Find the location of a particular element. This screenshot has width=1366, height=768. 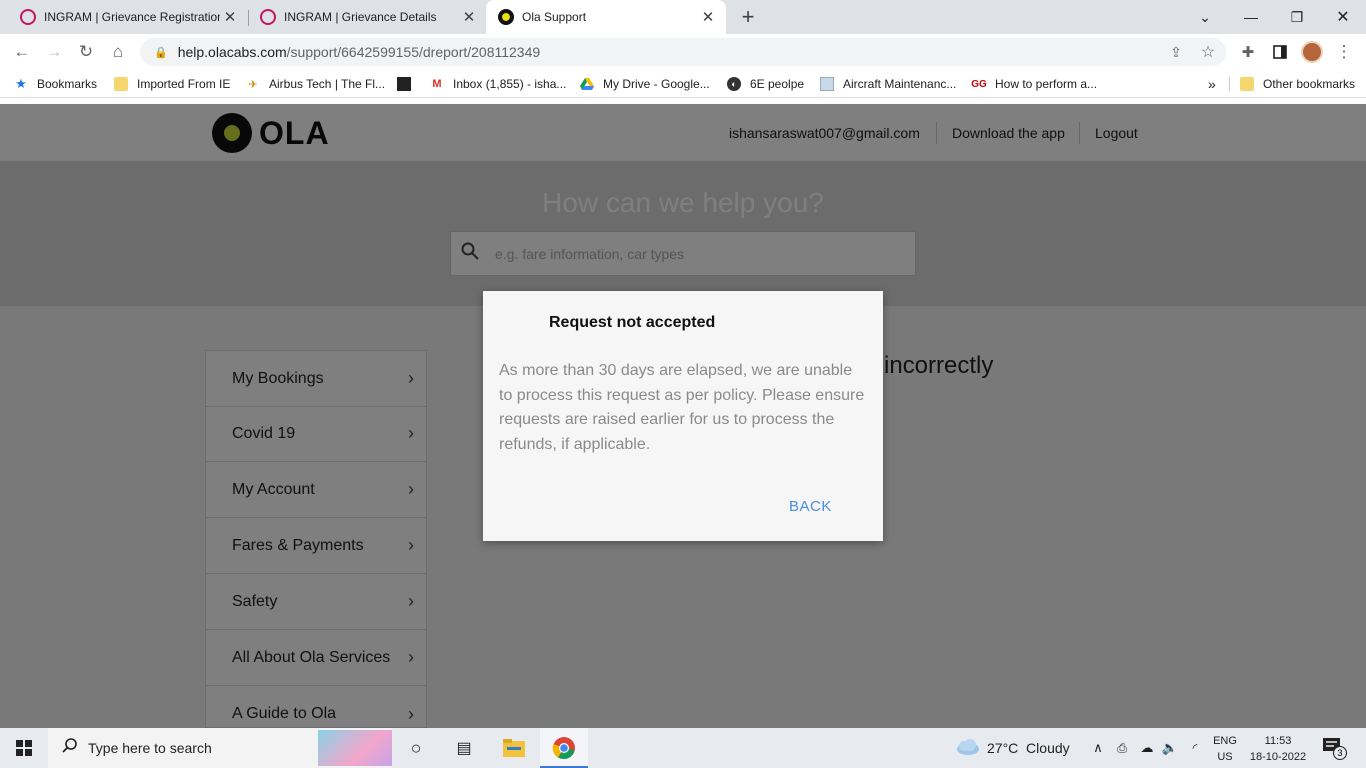

search-highlight-image is located at coordinates (355, 748).